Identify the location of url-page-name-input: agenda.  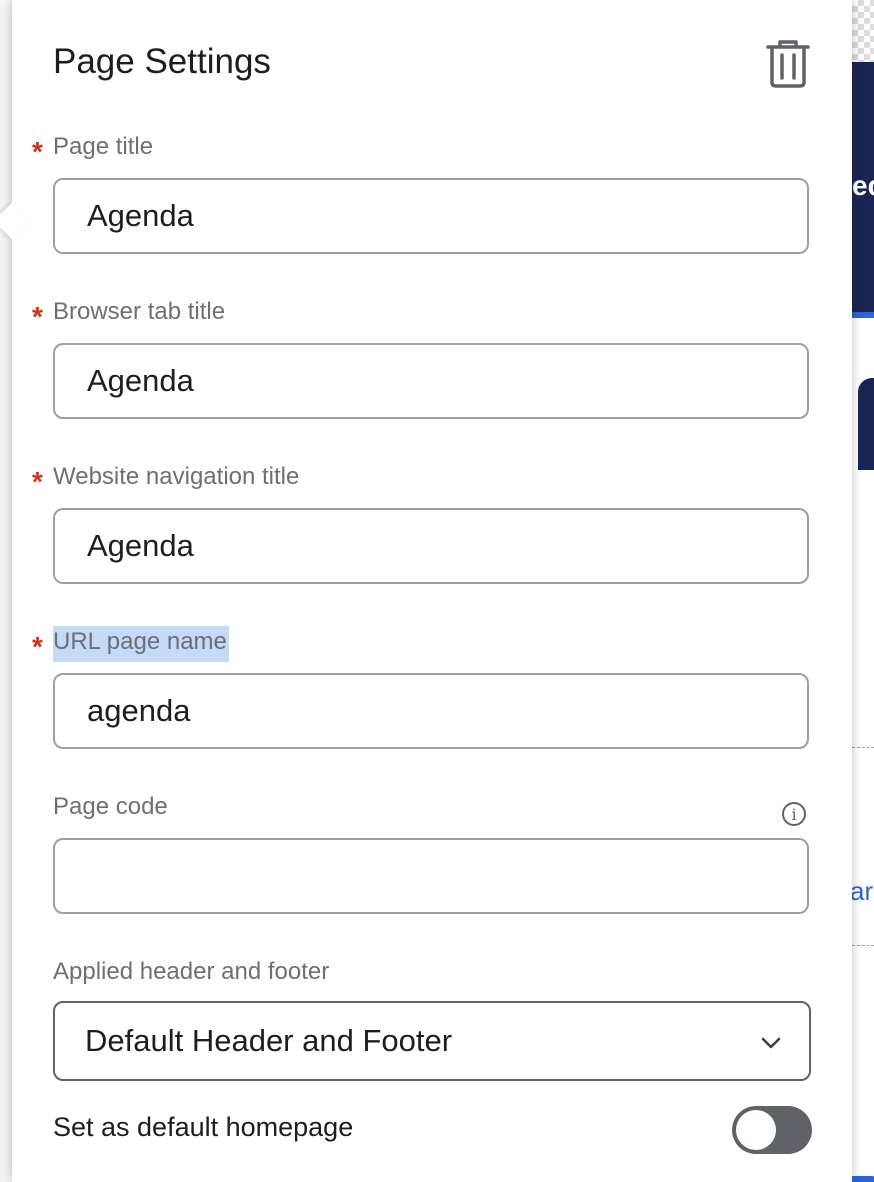
(431, 711).